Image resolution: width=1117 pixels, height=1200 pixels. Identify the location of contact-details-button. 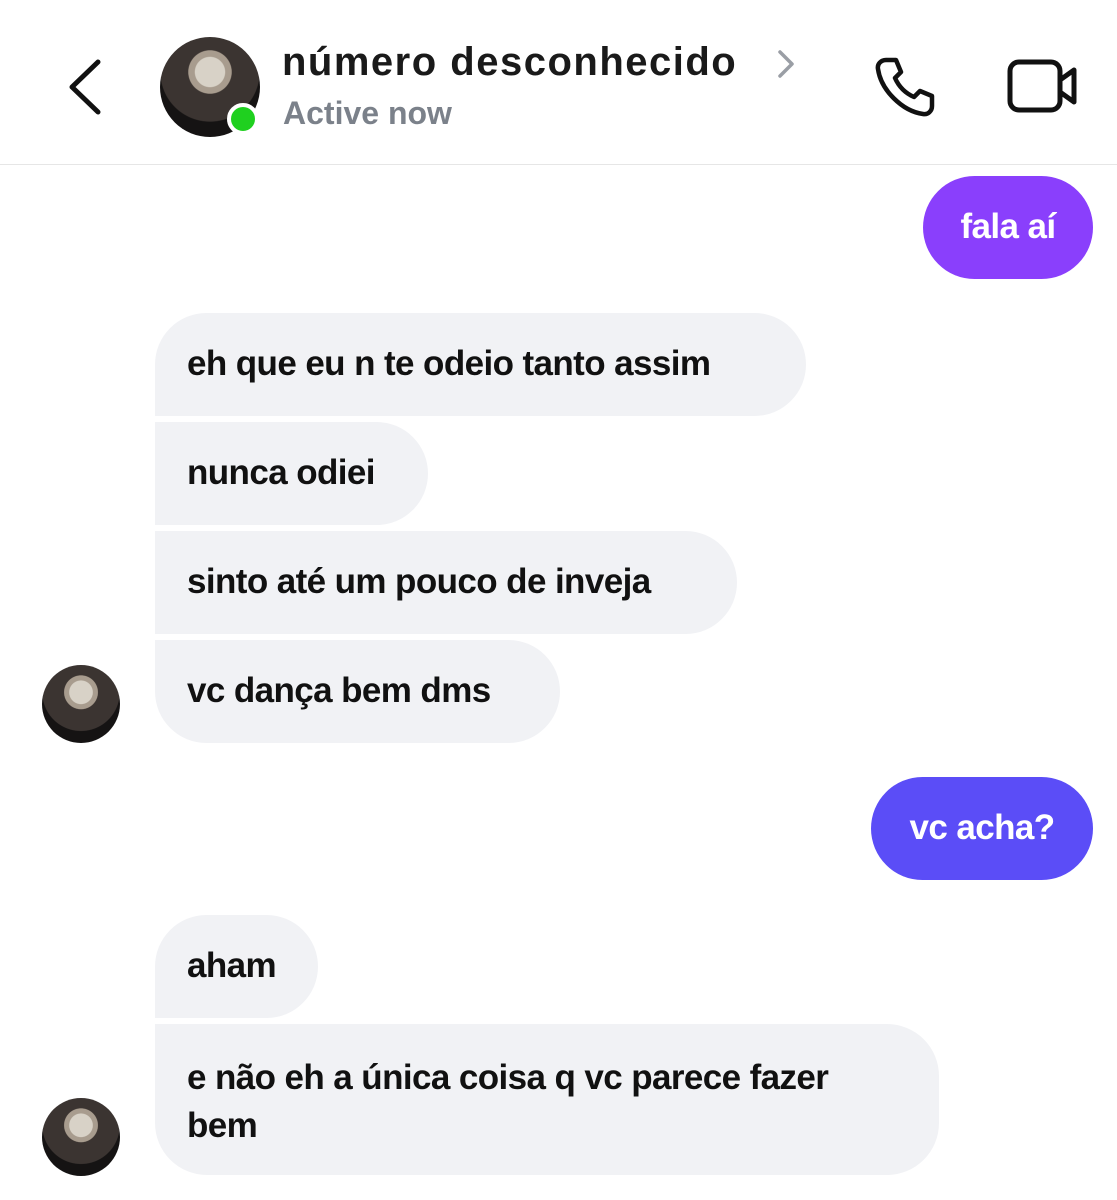
(786, 64).